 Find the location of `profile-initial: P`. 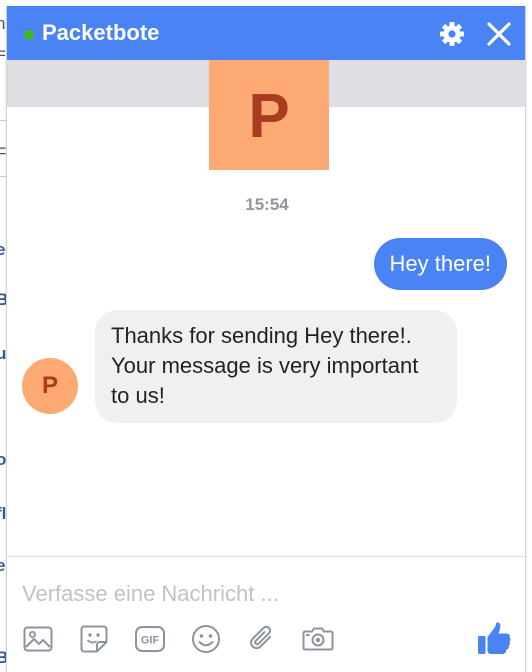

profile-initial: P is located at coordinates (269, 116).